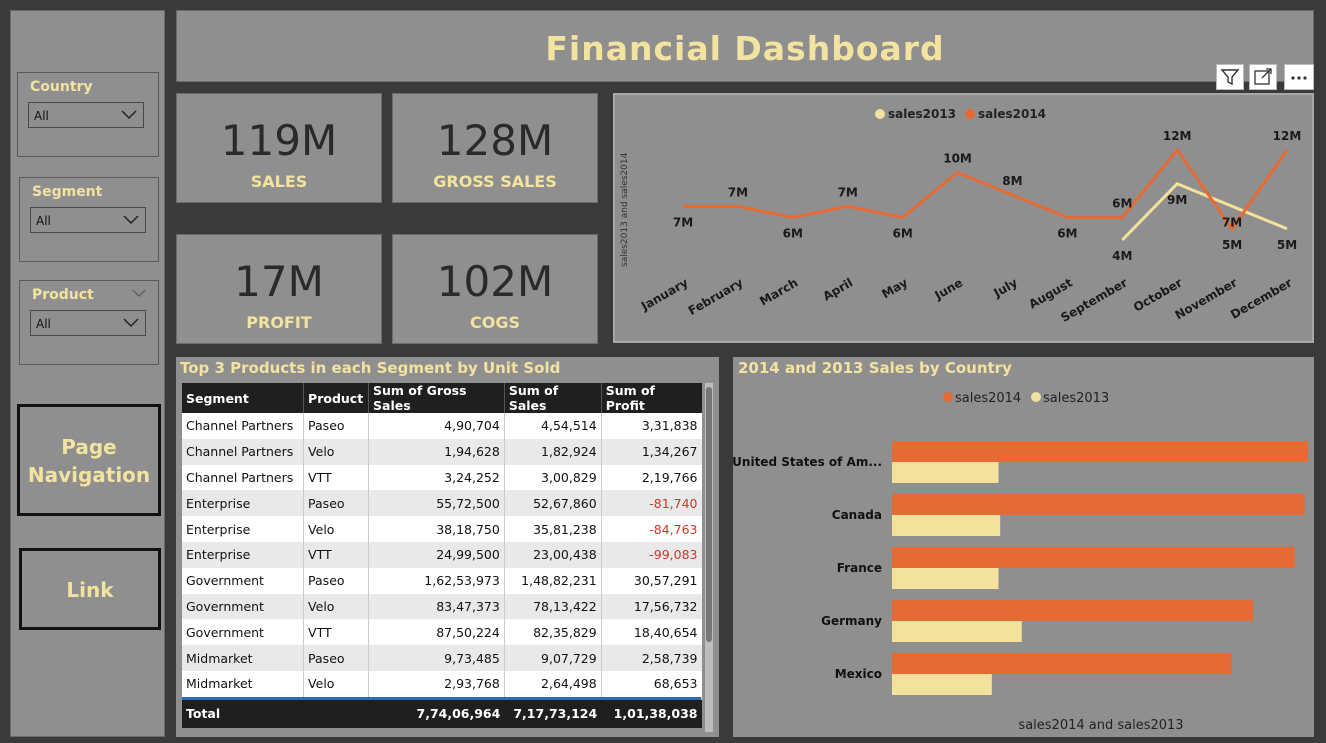  I want to click on line-series-sales2013, so click(1204, 211).